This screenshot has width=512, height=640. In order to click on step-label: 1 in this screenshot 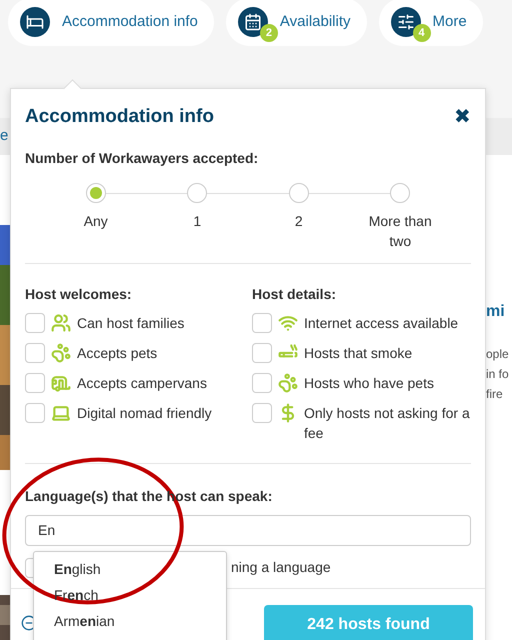, I will do `click(197, 221)`.